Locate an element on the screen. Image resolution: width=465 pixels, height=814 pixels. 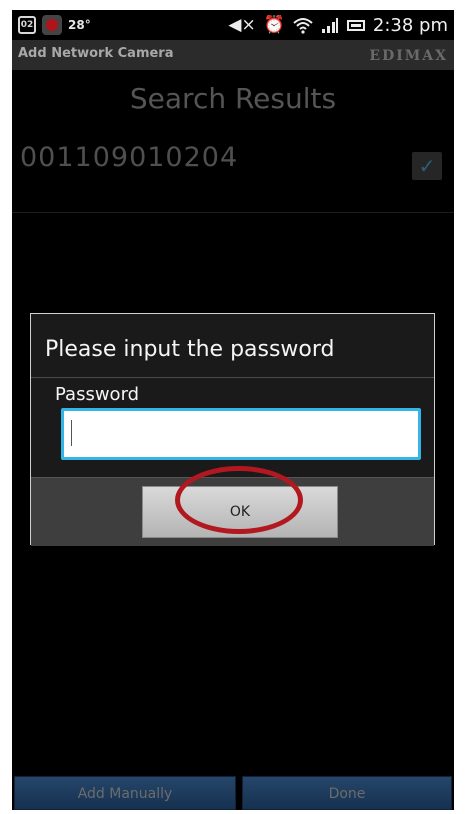
wifi-icon is located at coordinates (303, 26).